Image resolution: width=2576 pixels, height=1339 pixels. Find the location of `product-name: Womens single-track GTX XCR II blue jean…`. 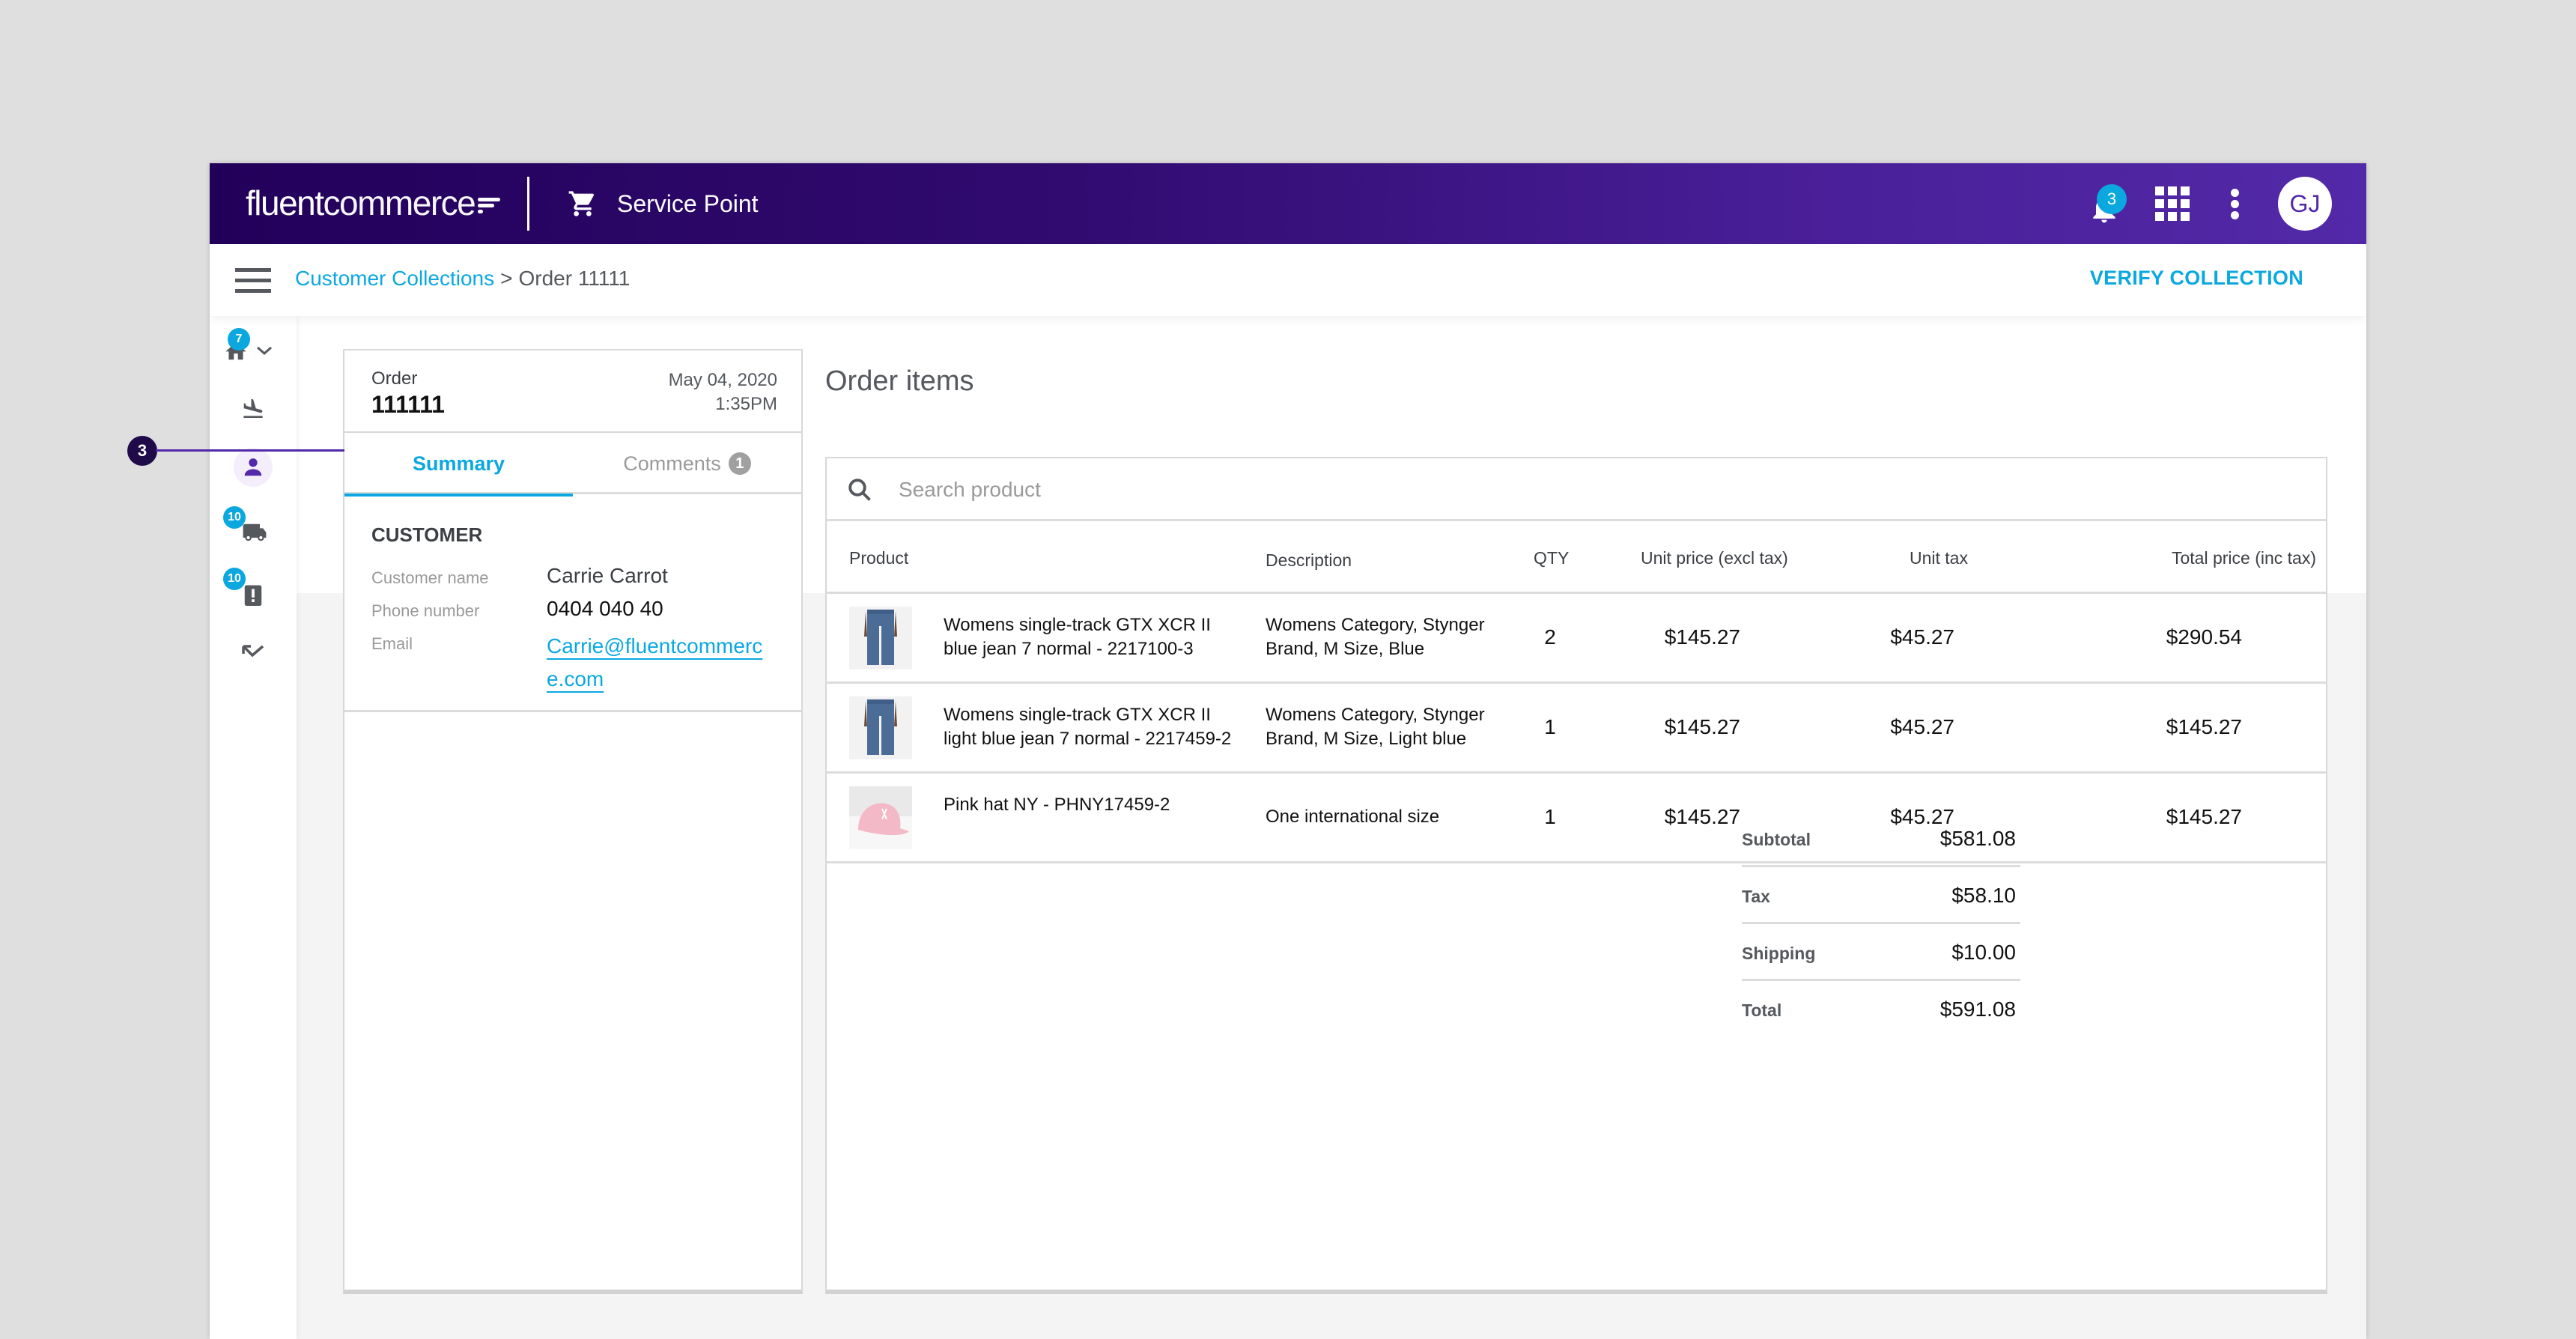

product-name: Womens single-track GTX XCR II blue jean… is located at coordinates (1077, 637).